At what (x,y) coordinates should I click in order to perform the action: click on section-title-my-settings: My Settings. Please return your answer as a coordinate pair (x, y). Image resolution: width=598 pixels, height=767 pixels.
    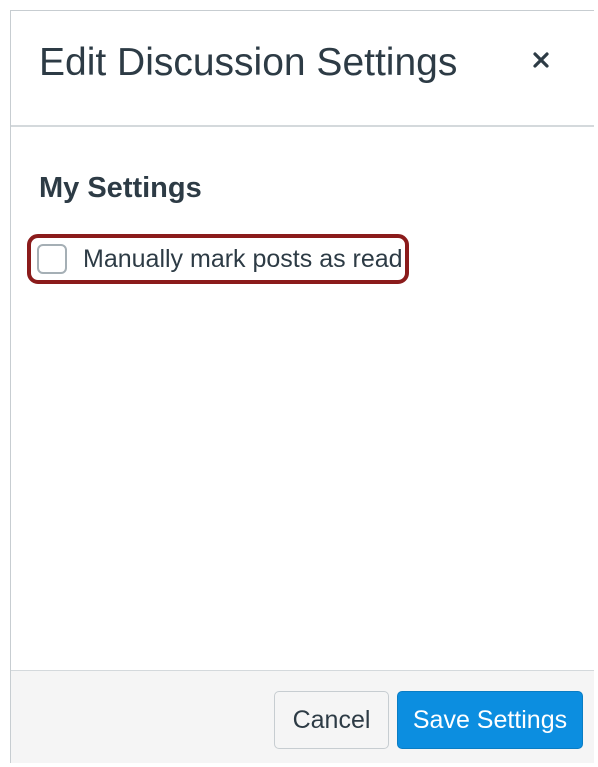
    Looking at the image, I should click on (120, 188).